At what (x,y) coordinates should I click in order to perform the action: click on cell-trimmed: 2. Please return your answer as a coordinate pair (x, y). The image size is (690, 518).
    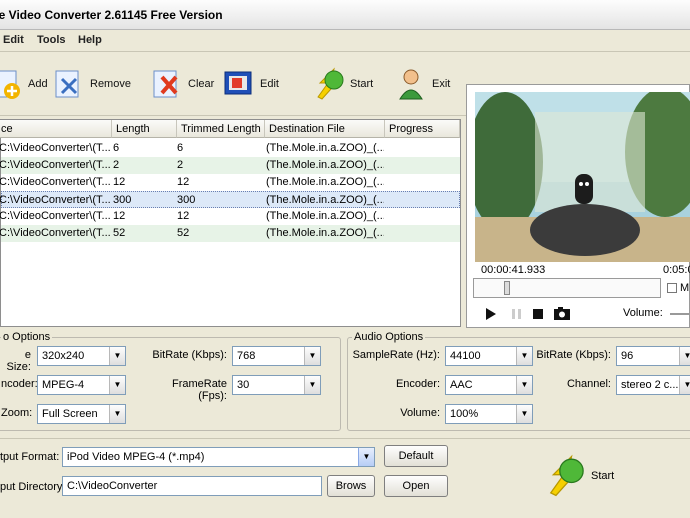
    Looking at the image, I should click on (180, 165).